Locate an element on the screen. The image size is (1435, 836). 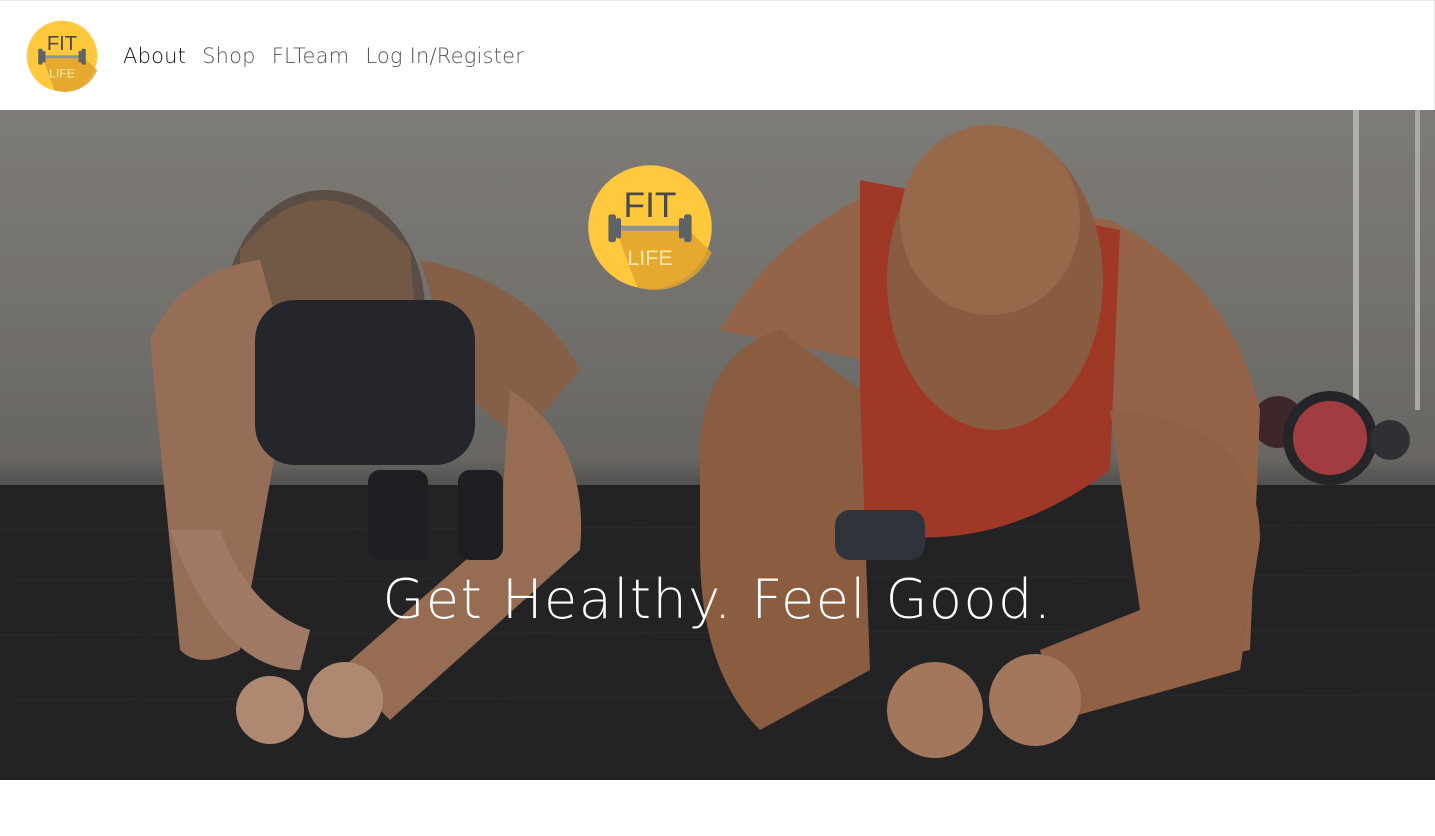
nav-link-flteam: FLTeam is located at coordinates (311, 56).